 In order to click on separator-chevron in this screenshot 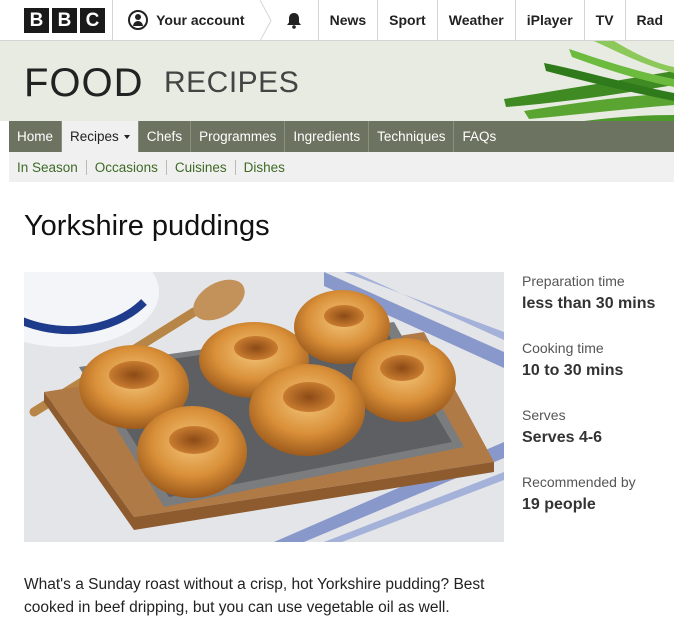, I will do `click(266, 20)`.